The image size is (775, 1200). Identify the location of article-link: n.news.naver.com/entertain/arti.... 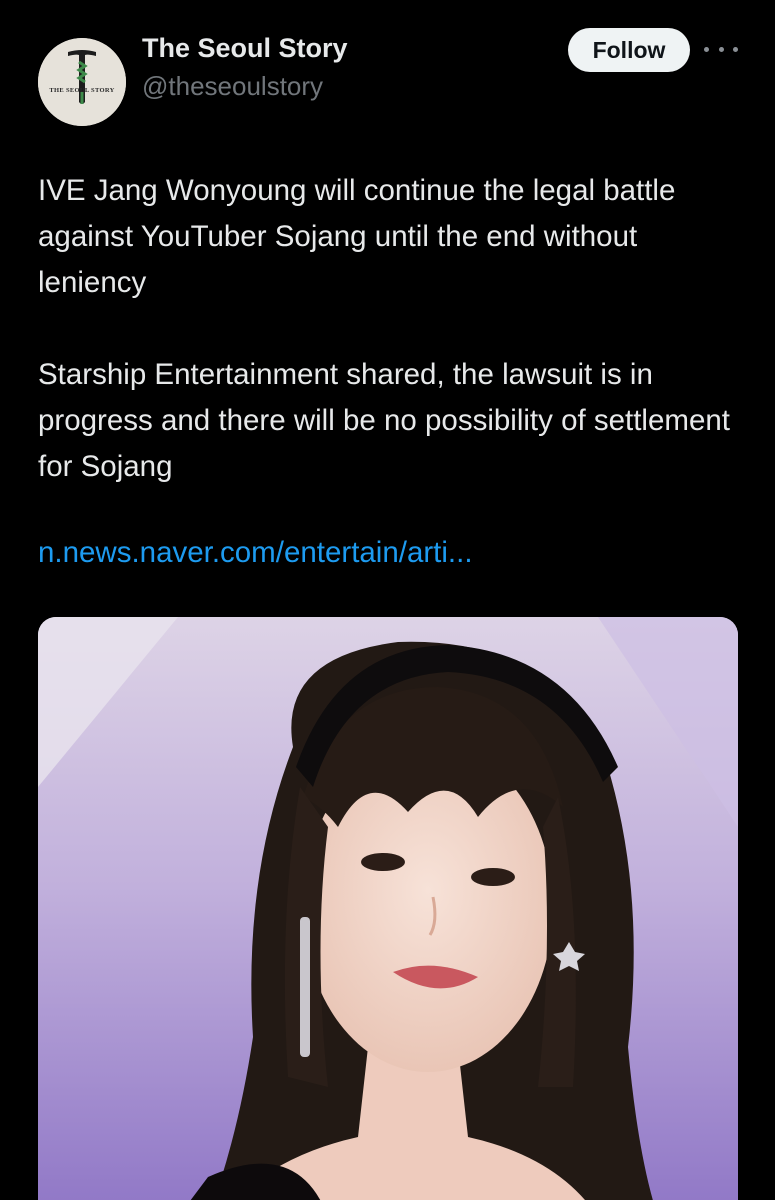
(255, 553).